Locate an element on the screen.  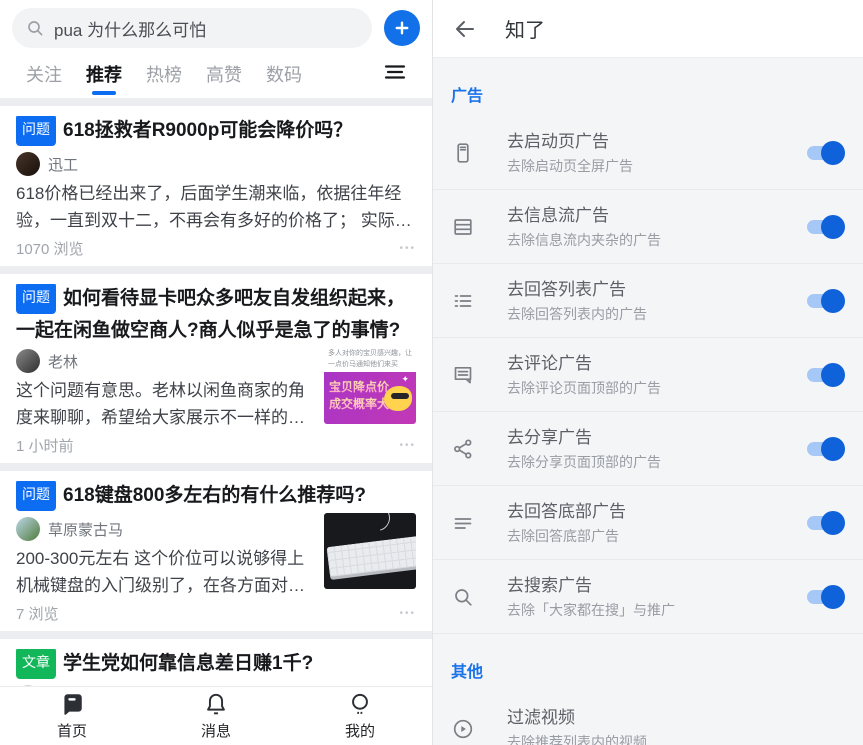
settings-item: 去信息流广告 去除信息流内夹杂的广告 is located at coordinates (648, 227).